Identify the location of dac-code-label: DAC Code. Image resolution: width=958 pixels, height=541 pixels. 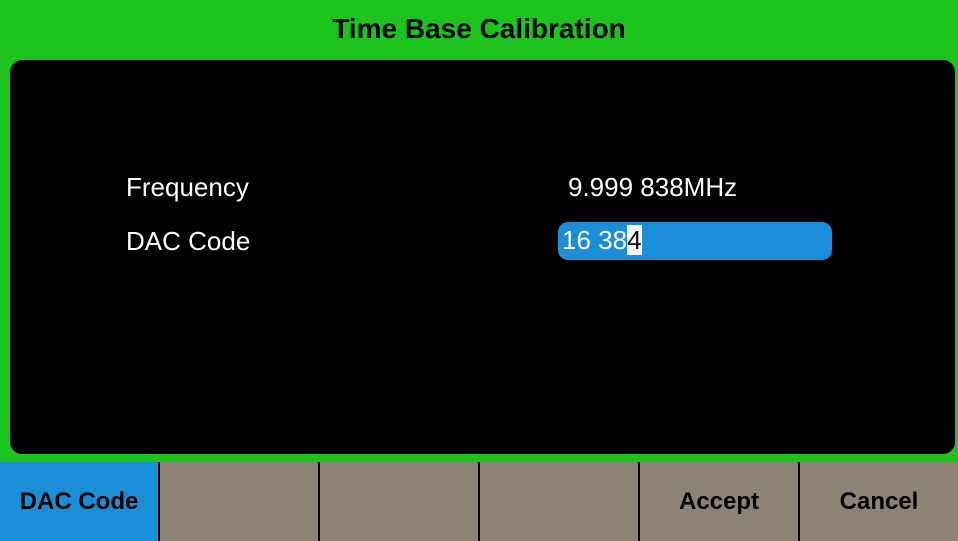
(188, 241).